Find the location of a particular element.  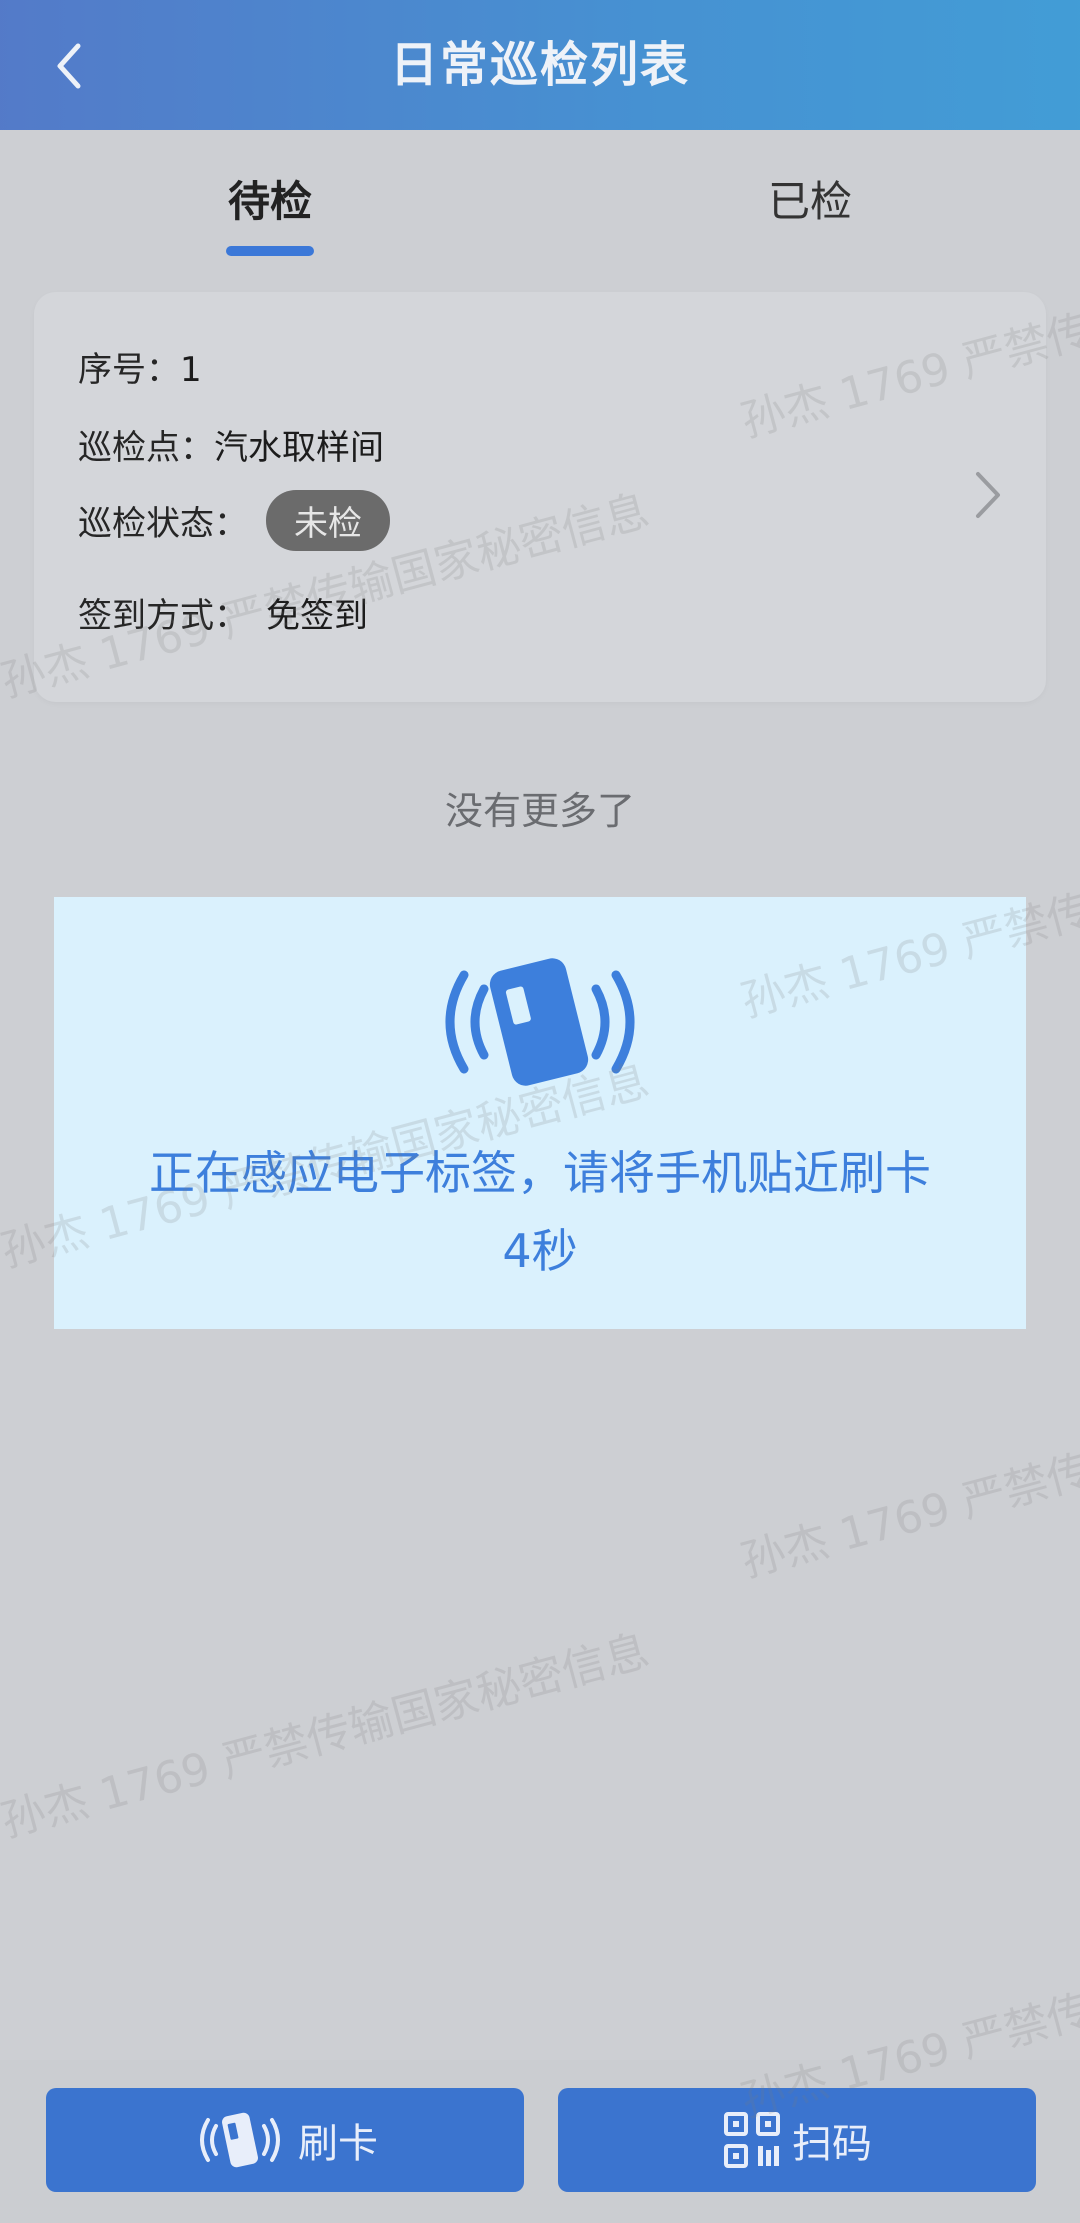

list-end-text: 没有更多了 is located at coordinates (539, 811).